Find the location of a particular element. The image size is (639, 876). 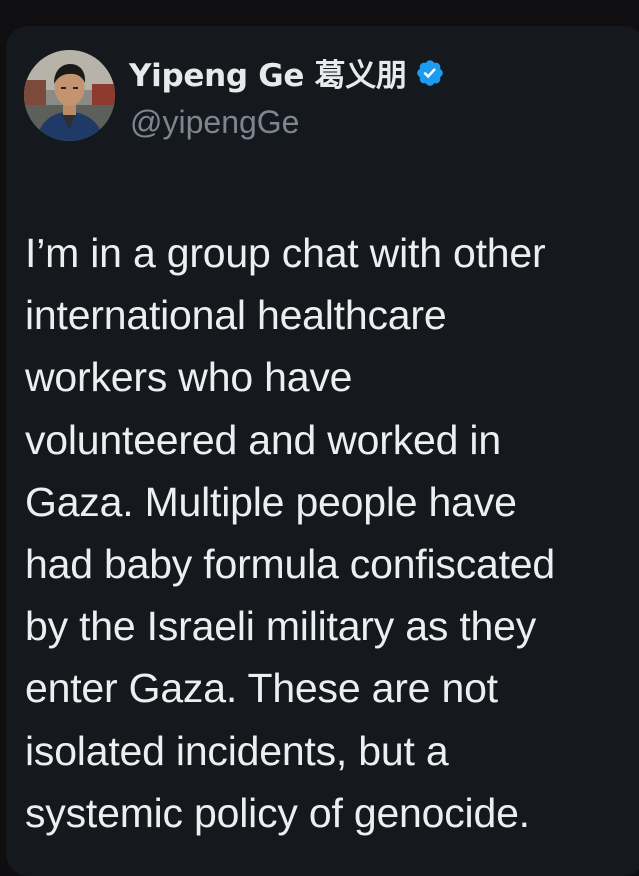

author-name-row: Yipeng Ge 葛义朋 is located at coordinates (287, 72).